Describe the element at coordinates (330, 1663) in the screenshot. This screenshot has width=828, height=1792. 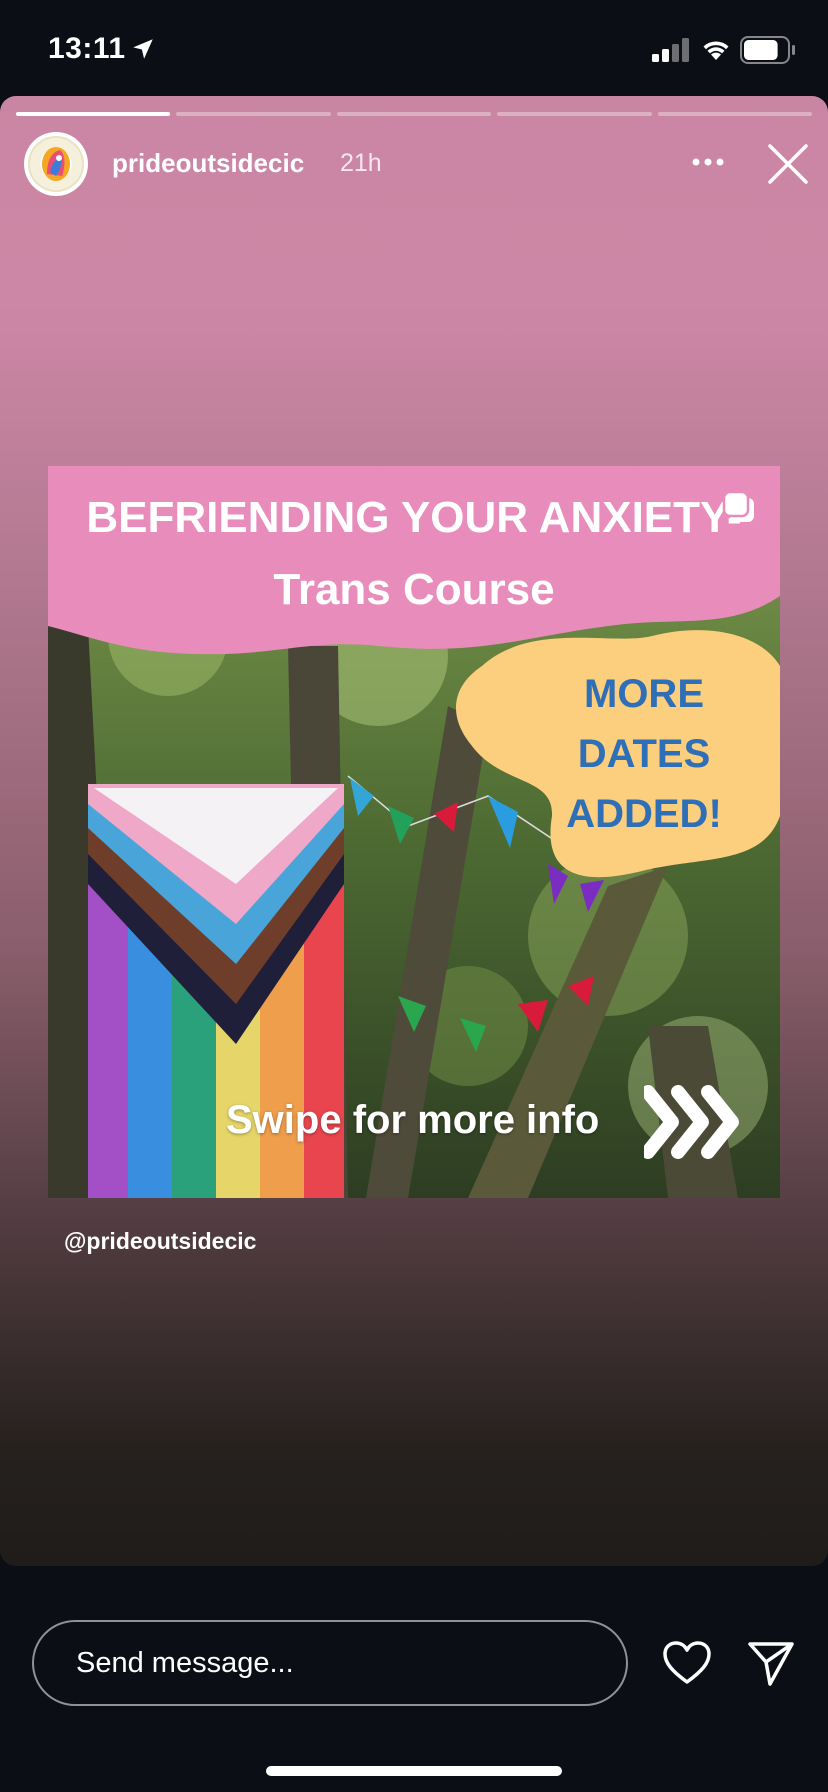
I see `send-message-input` at that location.